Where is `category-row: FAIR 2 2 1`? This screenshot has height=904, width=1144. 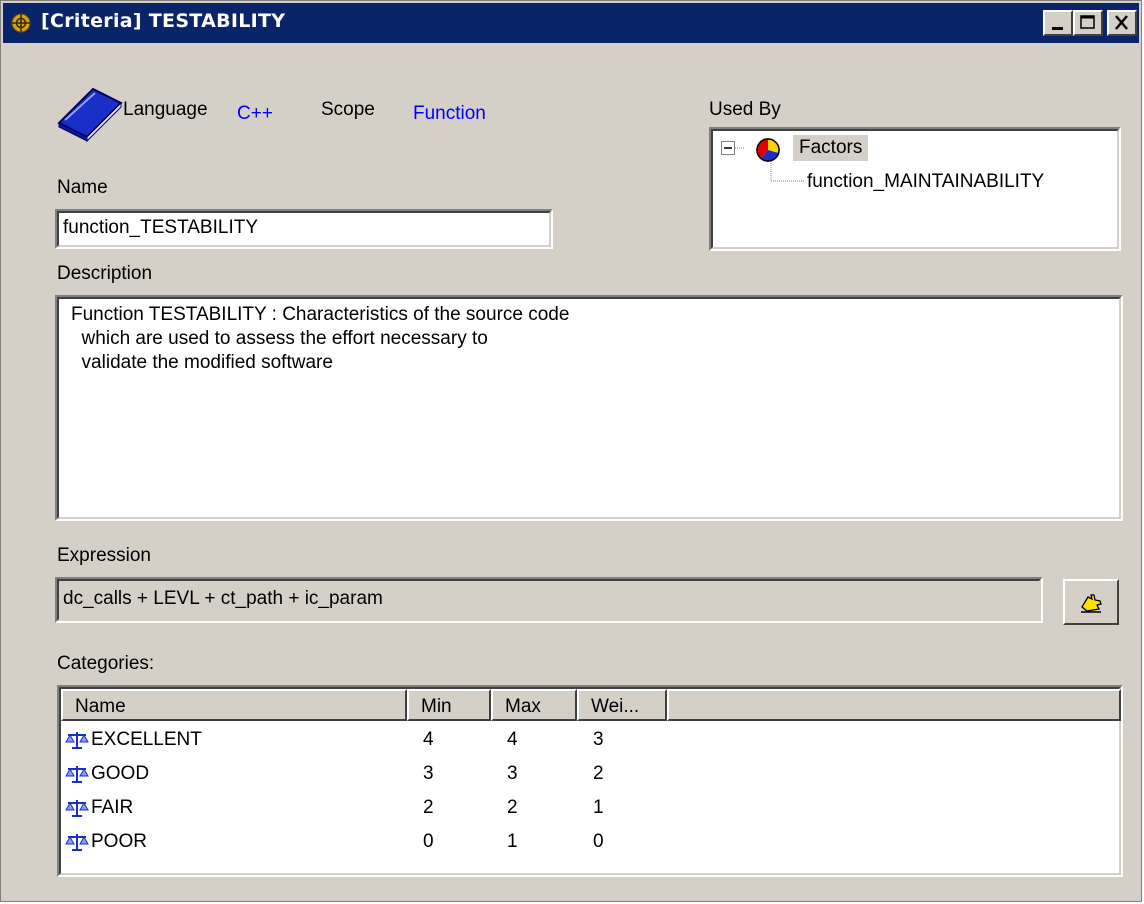
category-row: FAIR 2 2 1 is located at coordinates (590, 810).